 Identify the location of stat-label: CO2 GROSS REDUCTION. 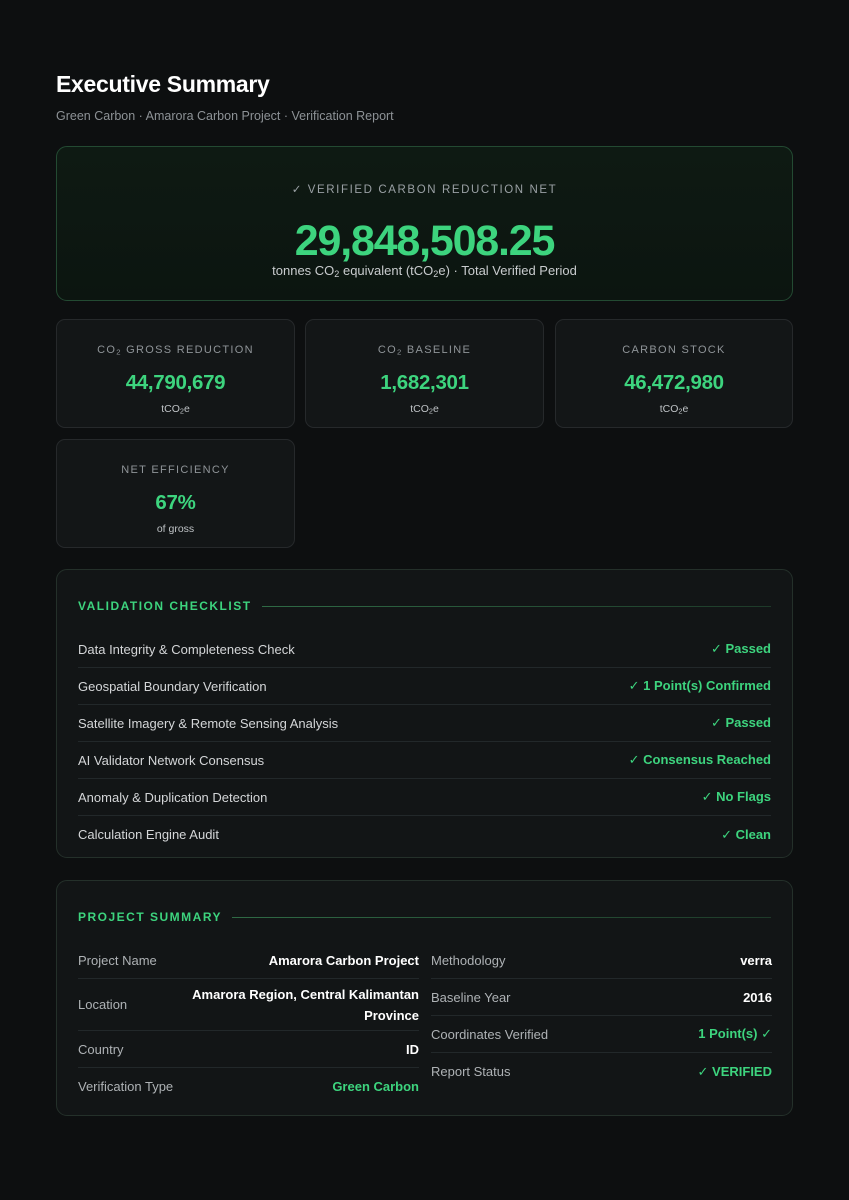
(175, 350).